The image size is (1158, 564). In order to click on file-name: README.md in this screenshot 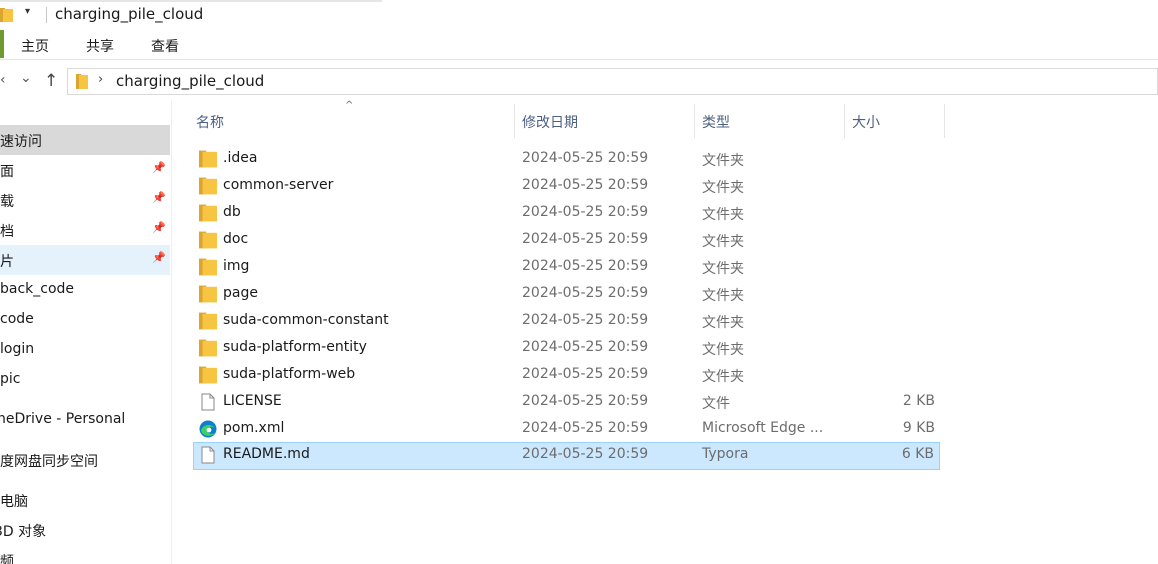, I will do `click(266, 454)`.